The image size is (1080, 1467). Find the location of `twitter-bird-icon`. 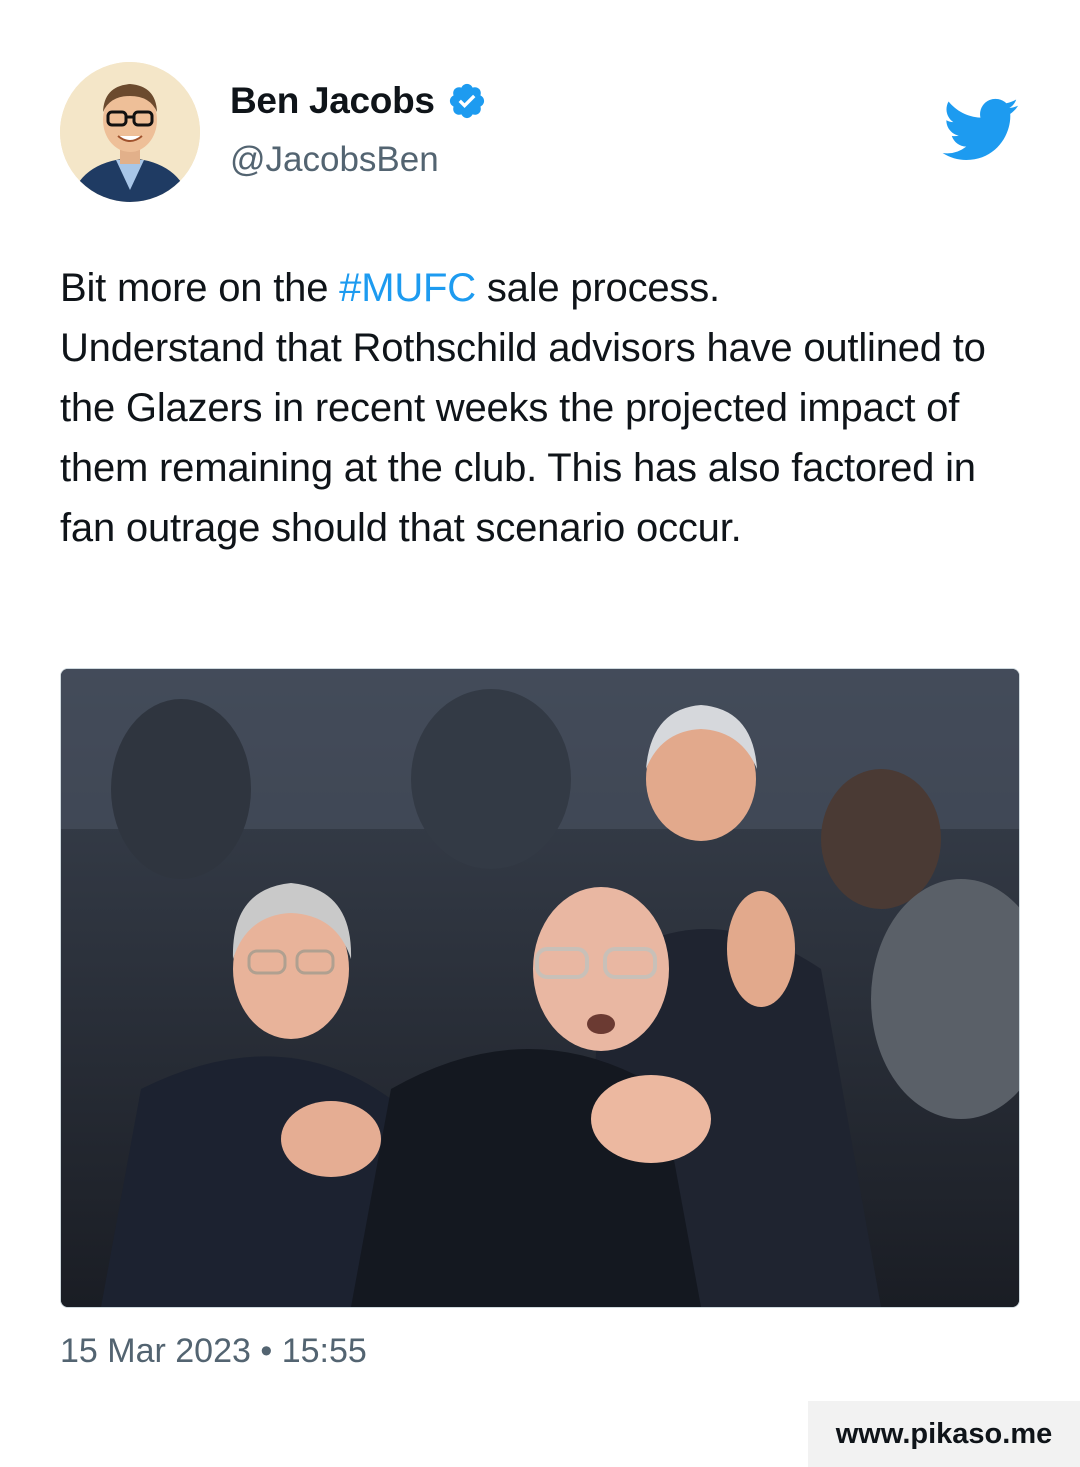

twitter-bird-icon is located at coordinates (981, 130).